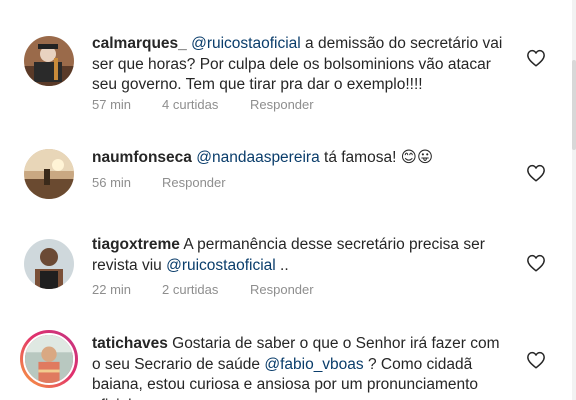 The width and height of the screenshot is (576, 400). What do you see at coordinates (257, 157) in the screenshot?
I see `comment-mention: @nandaaspereira` at bounding box center [257, 157].